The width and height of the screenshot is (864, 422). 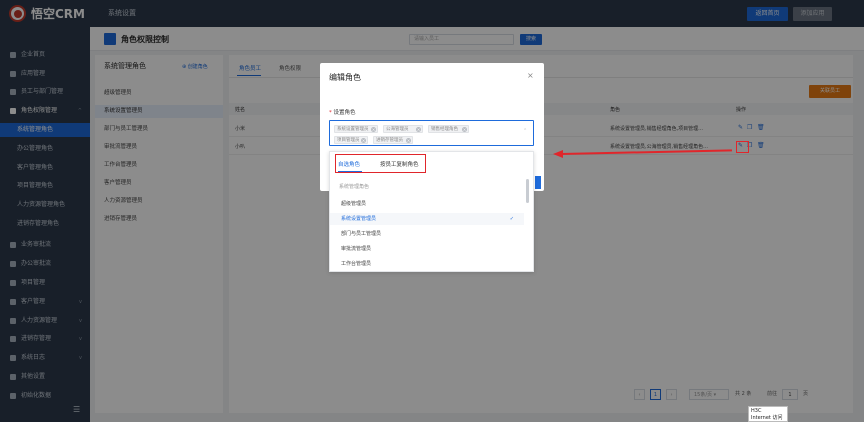 I want to click on dropdown-item: 审批流管理员, so click(x=427, y=249).